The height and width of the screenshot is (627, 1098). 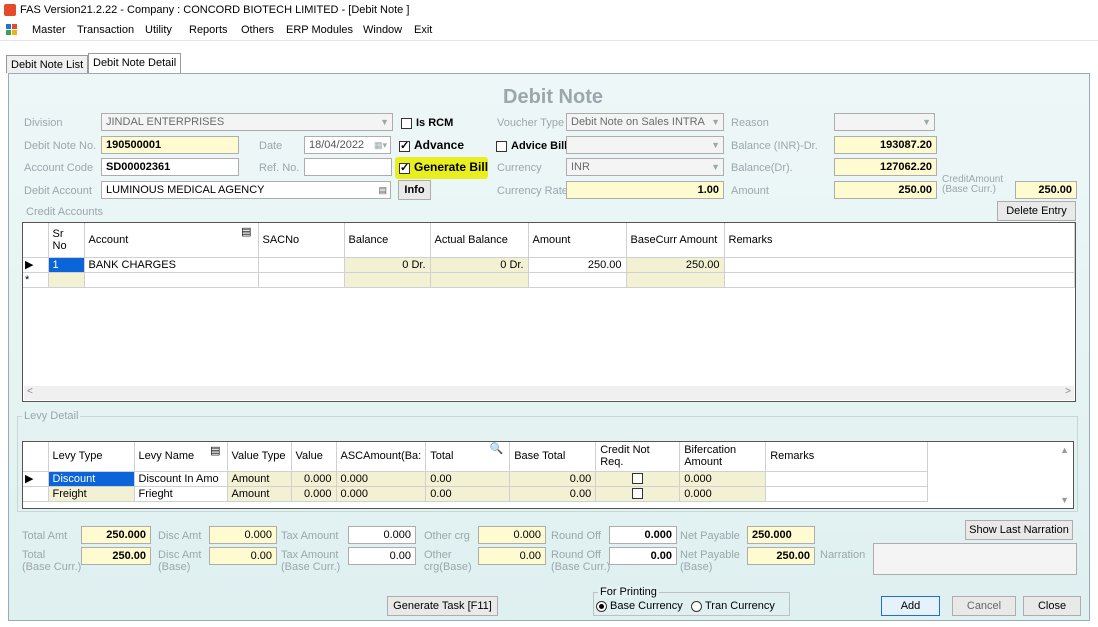 What do you see at coordinates (347, 145) in the screenshot?
I see `date-picker: 18/04/2022 ▦▾` at bounding box center [347, 145].